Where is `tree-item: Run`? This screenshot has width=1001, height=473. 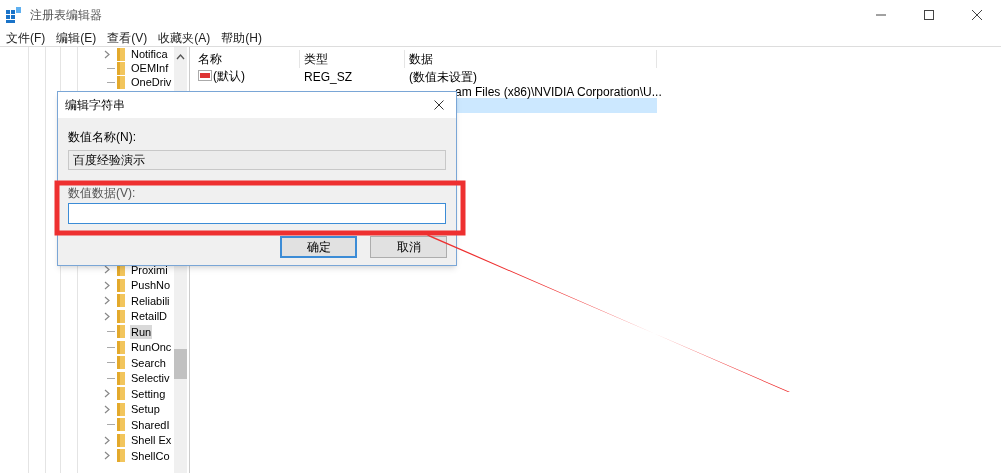
tree-item: Run is located at coordinates (141, 331).